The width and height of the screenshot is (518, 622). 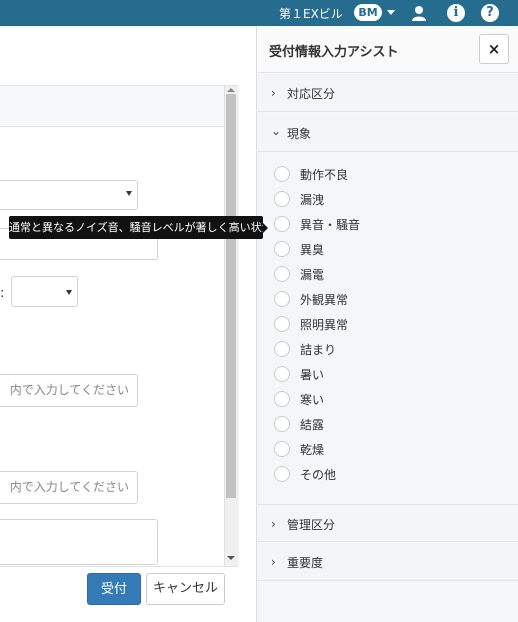 I want to click on radio-item: 乾燥, so click(x=387, y=450).